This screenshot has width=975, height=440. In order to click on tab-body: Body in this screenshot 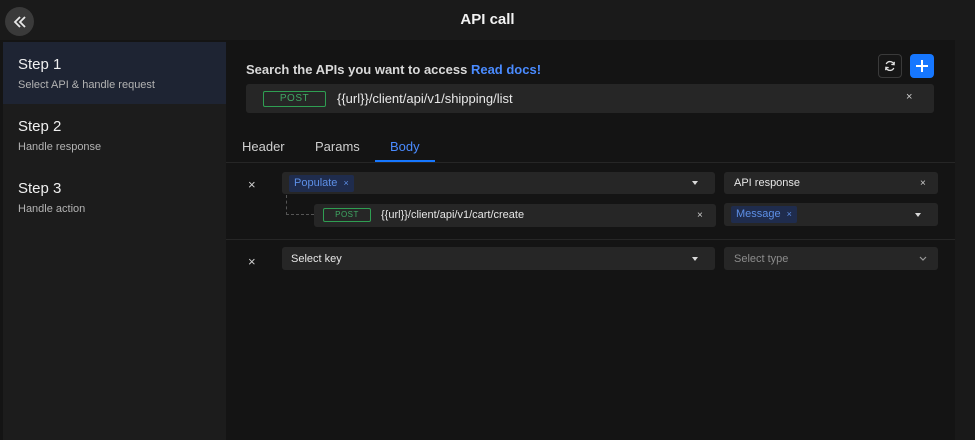, I will do `click(405, 146)`.